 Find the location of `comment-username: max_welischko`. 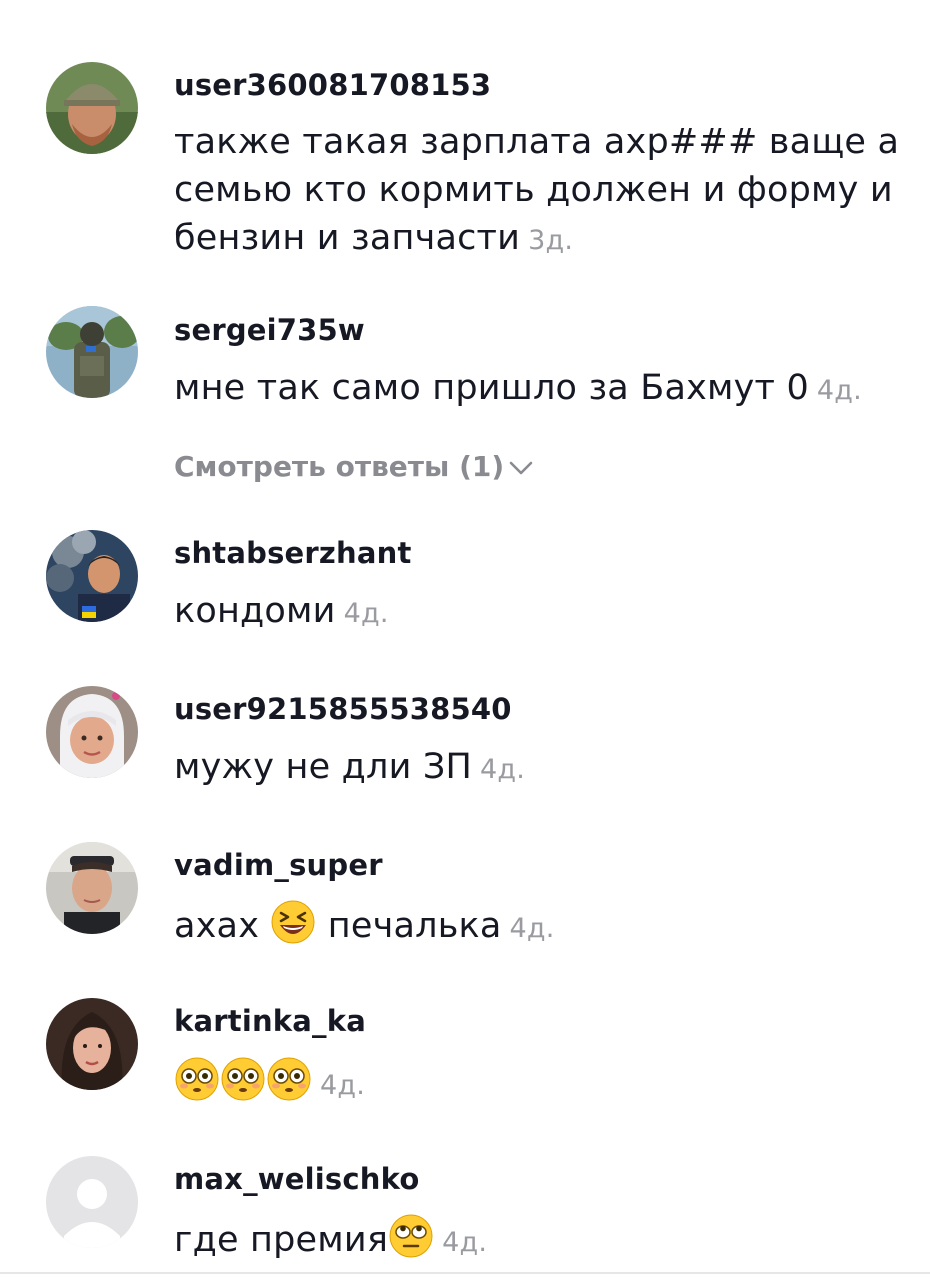

comment-username: max_welischko is located at coordinates (296, 1179).